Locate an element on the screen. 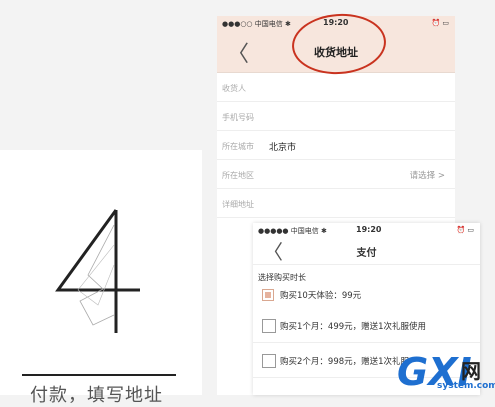  carrier-label: ●●●○○ 中国电信 ✱ is located at coordinates (256, 24).